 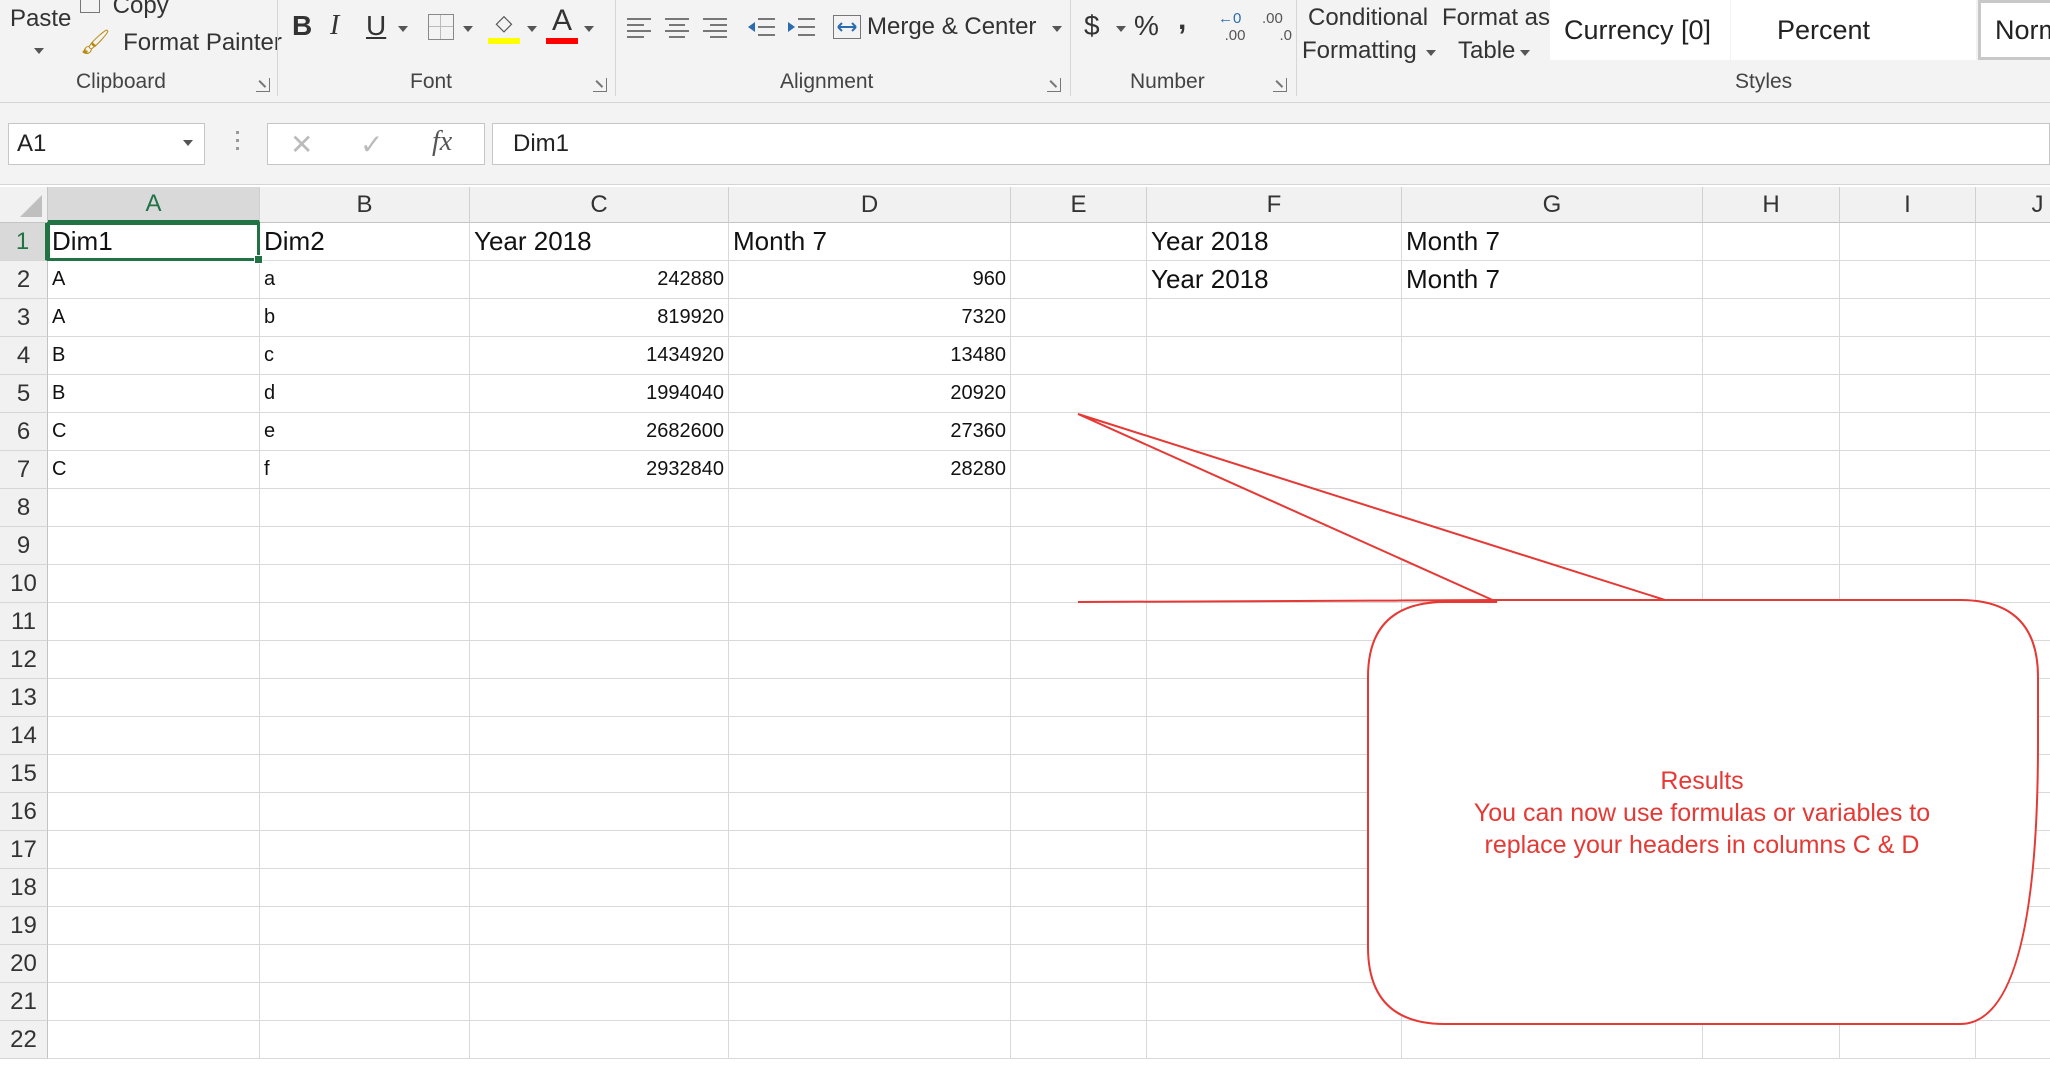 What do you see at coordinates (403, 29) in the screenshot?
I see `underline-dropdown-icon` at bounding box center [403, 29].